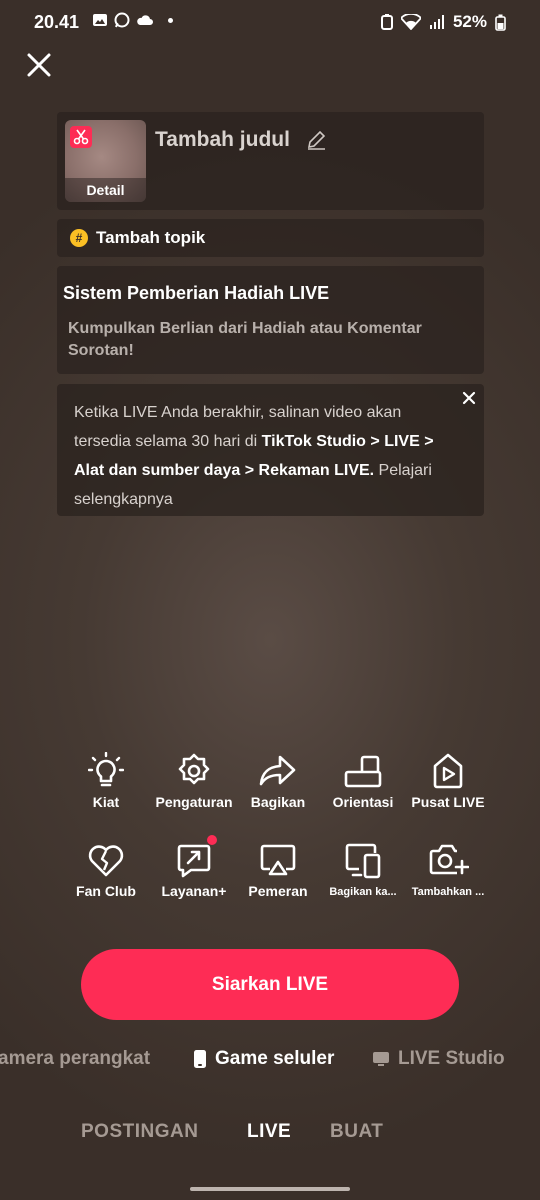 This screenshot has width=540, height=1200. I want to click on status-right: 52%, so click(443, 22).